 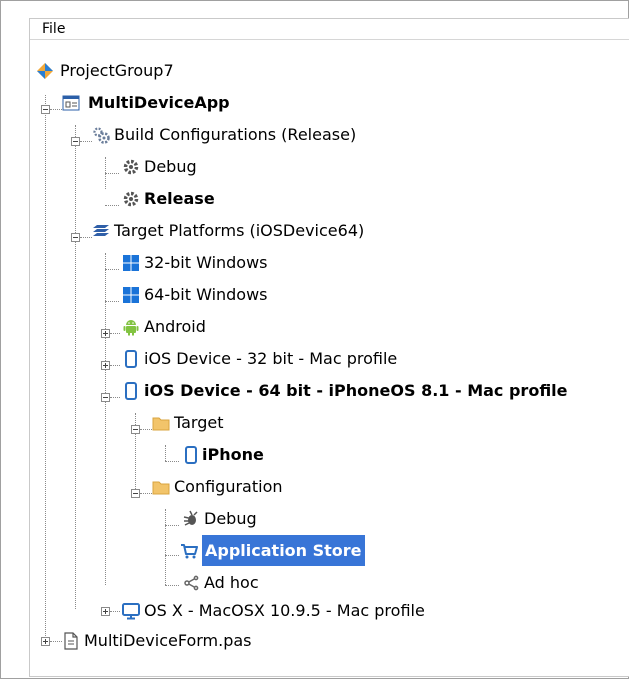 I want to click on collapse-toggle-target-platforms, so click(x=75, y=237).